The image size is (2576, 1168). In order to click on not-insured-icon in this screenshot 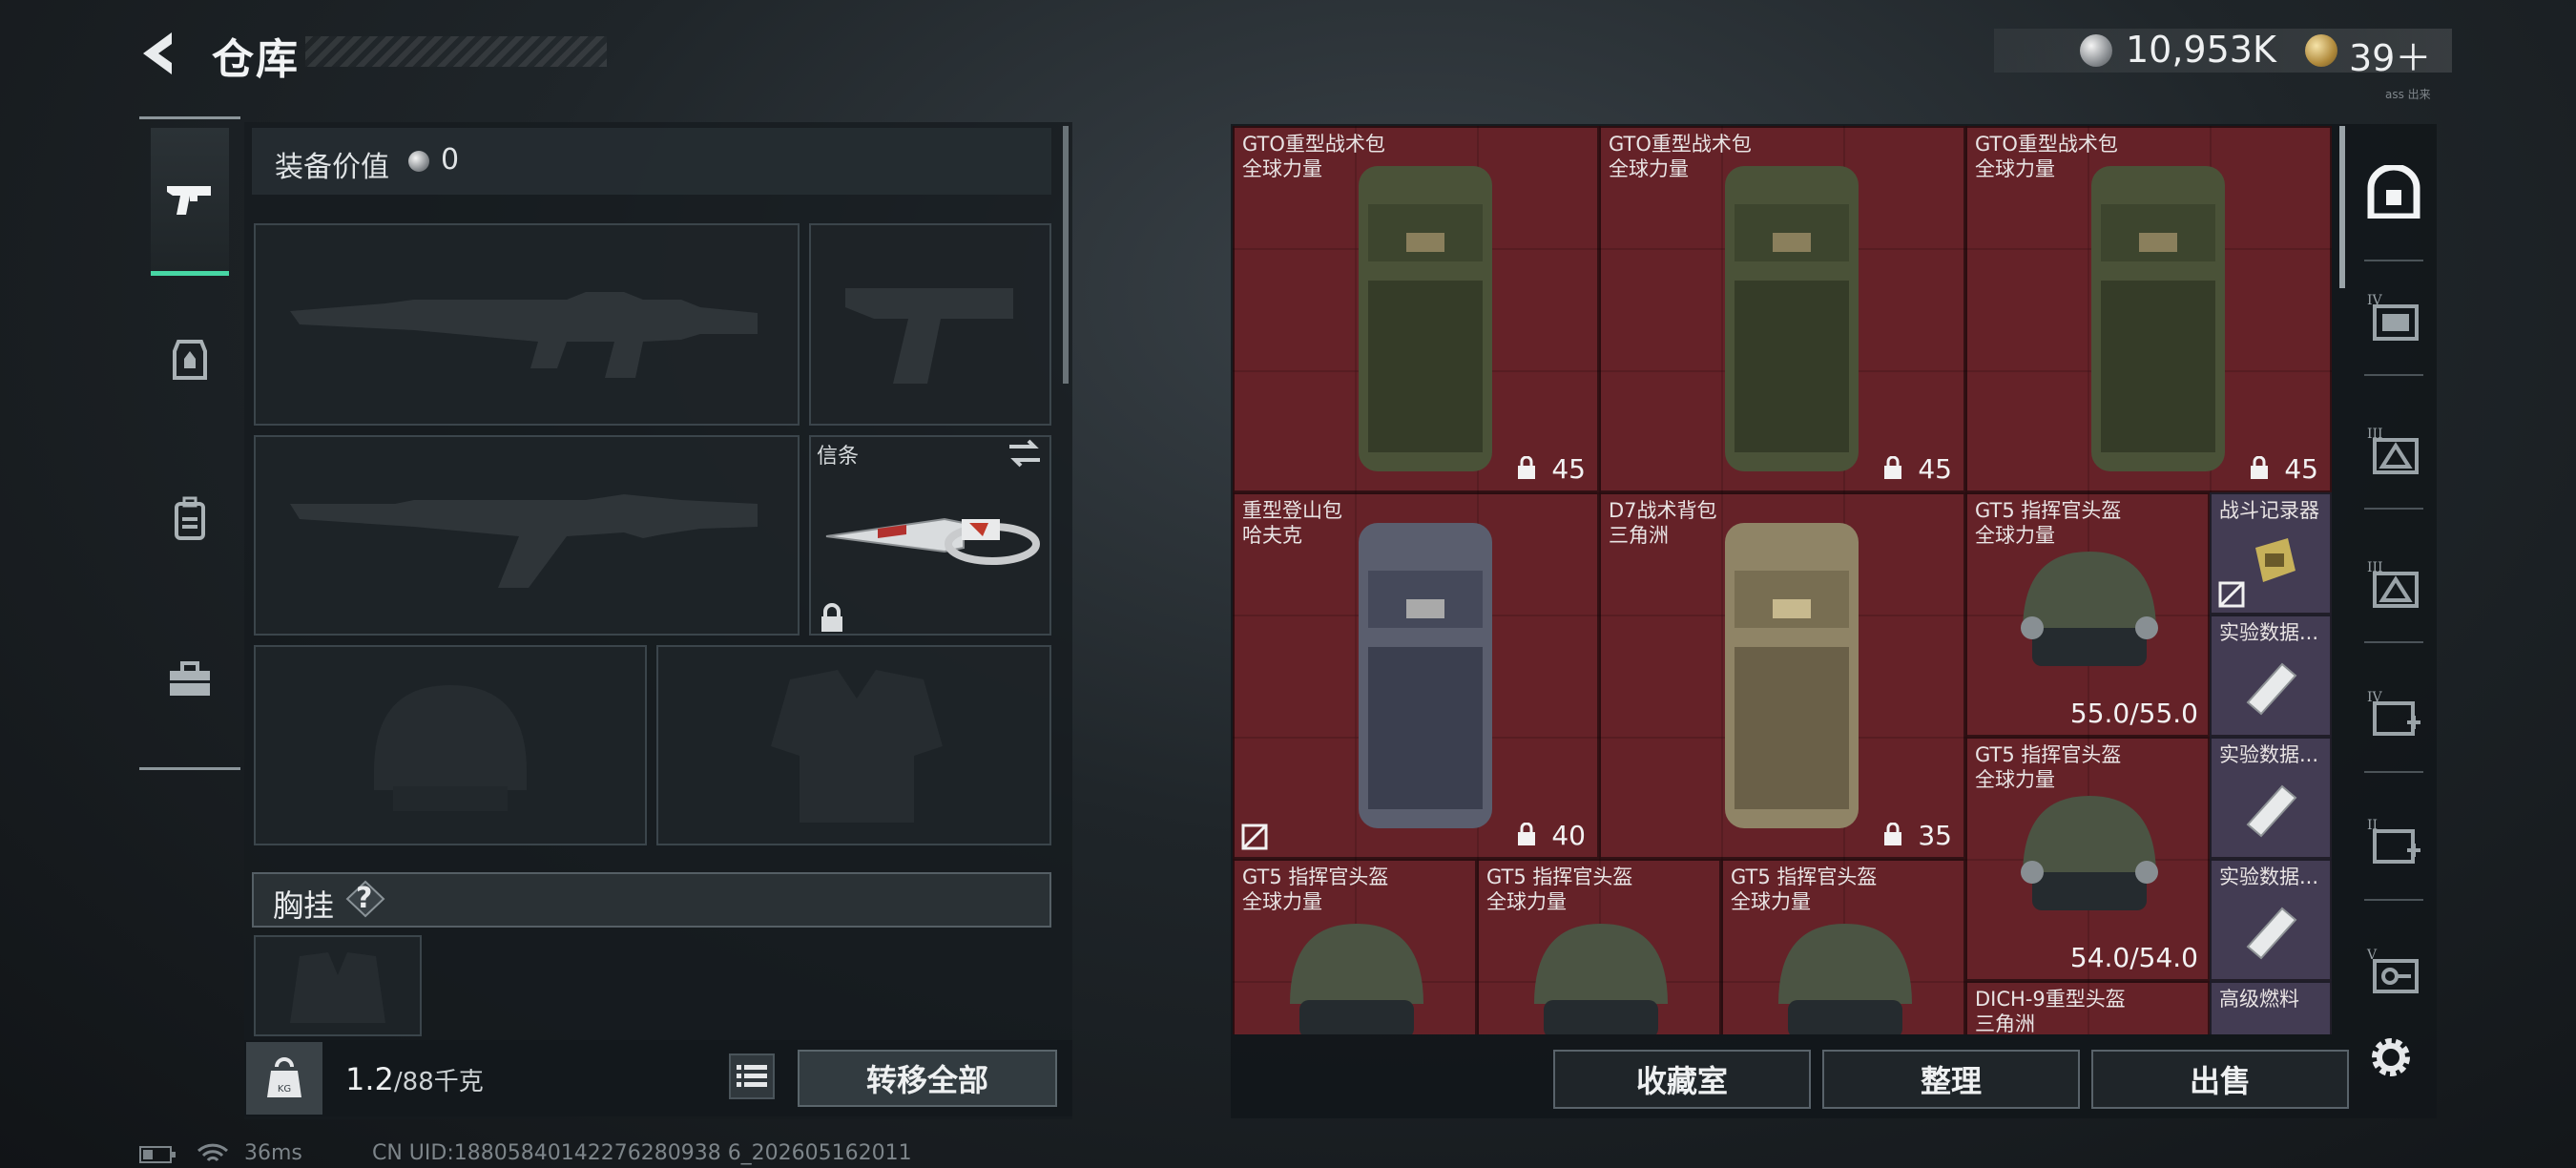, I will do `click(2231, 594)`.